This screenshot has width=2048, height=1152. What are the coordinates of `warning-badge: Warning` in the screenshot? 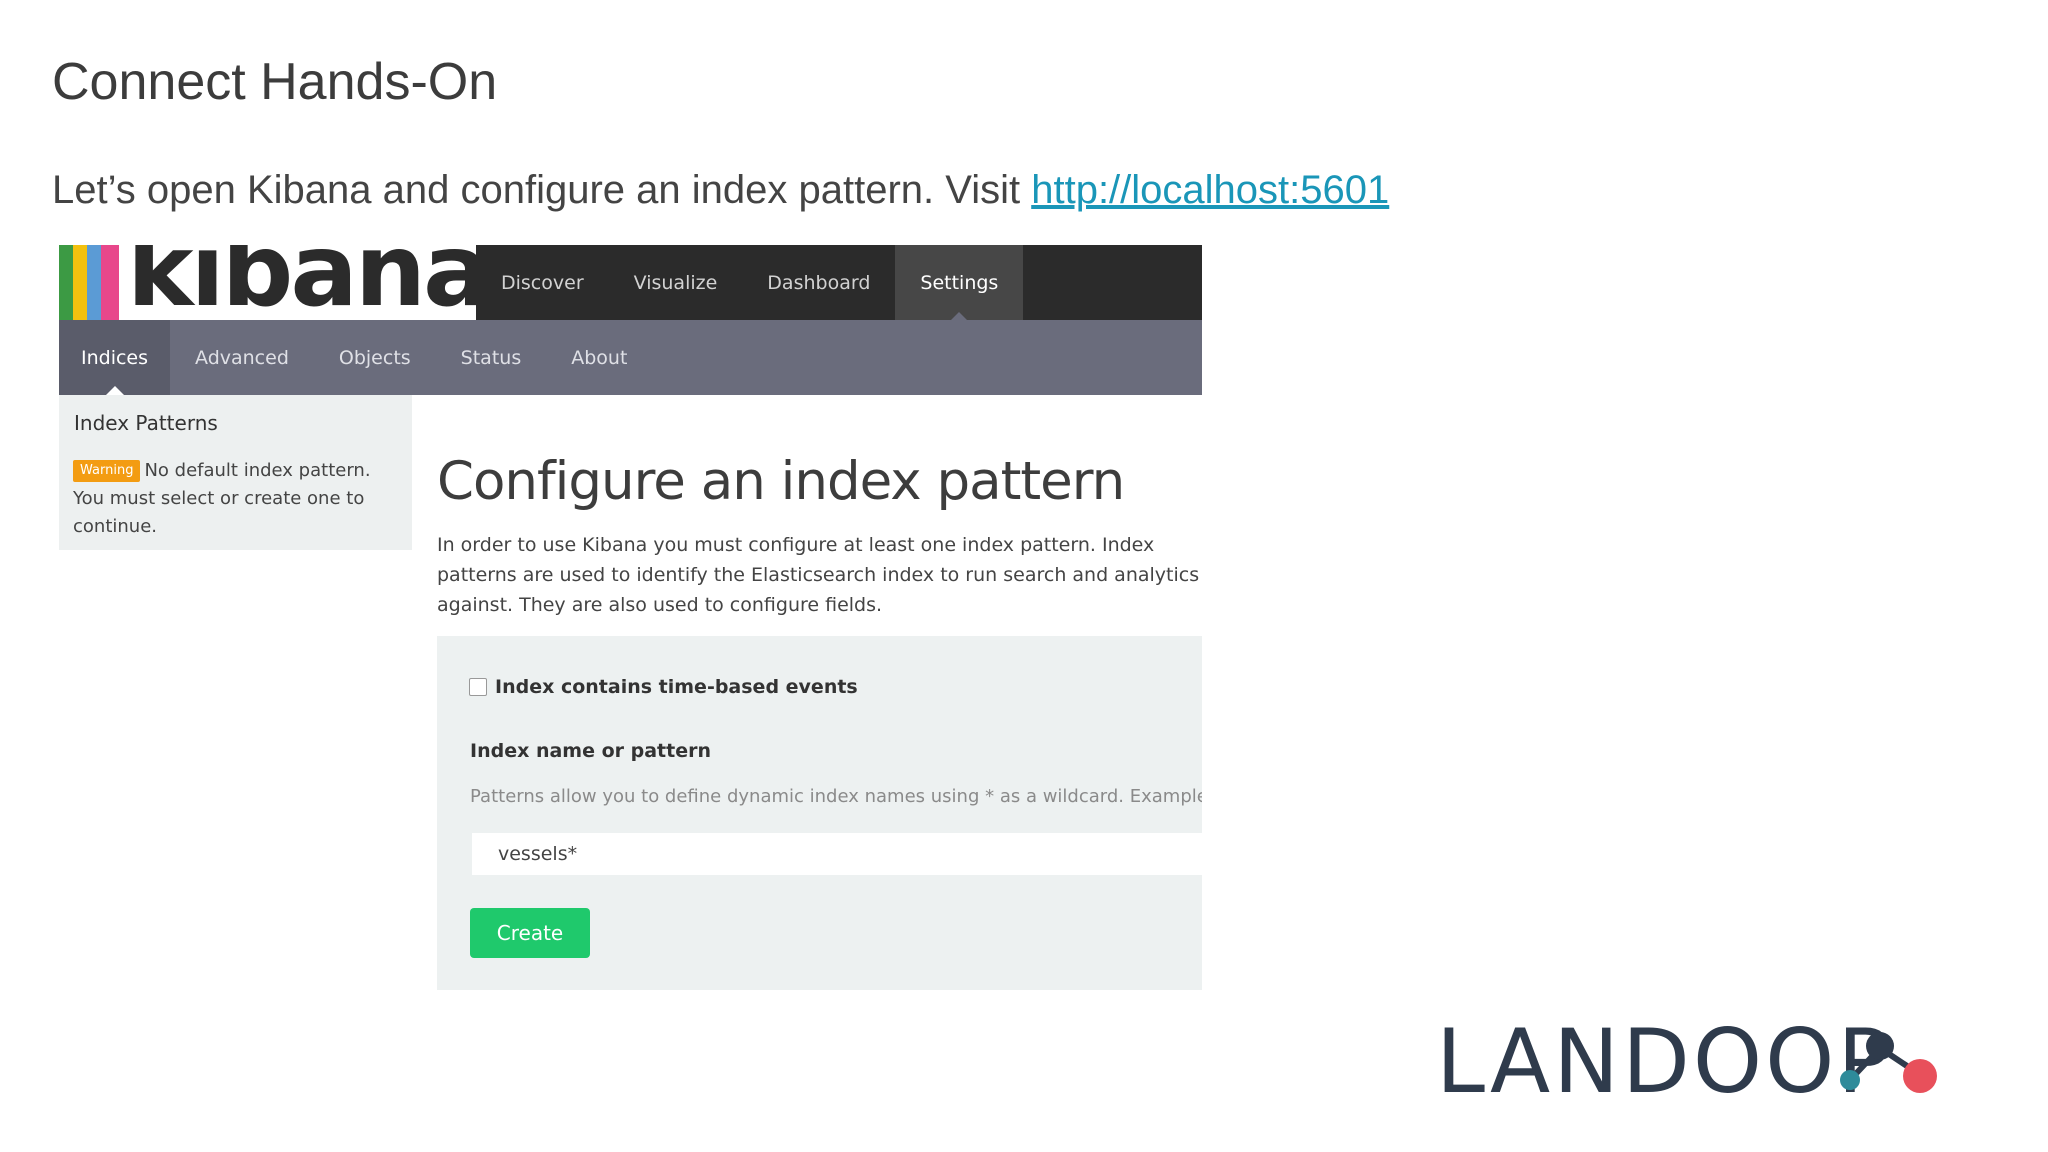 It's located at (107, 471).